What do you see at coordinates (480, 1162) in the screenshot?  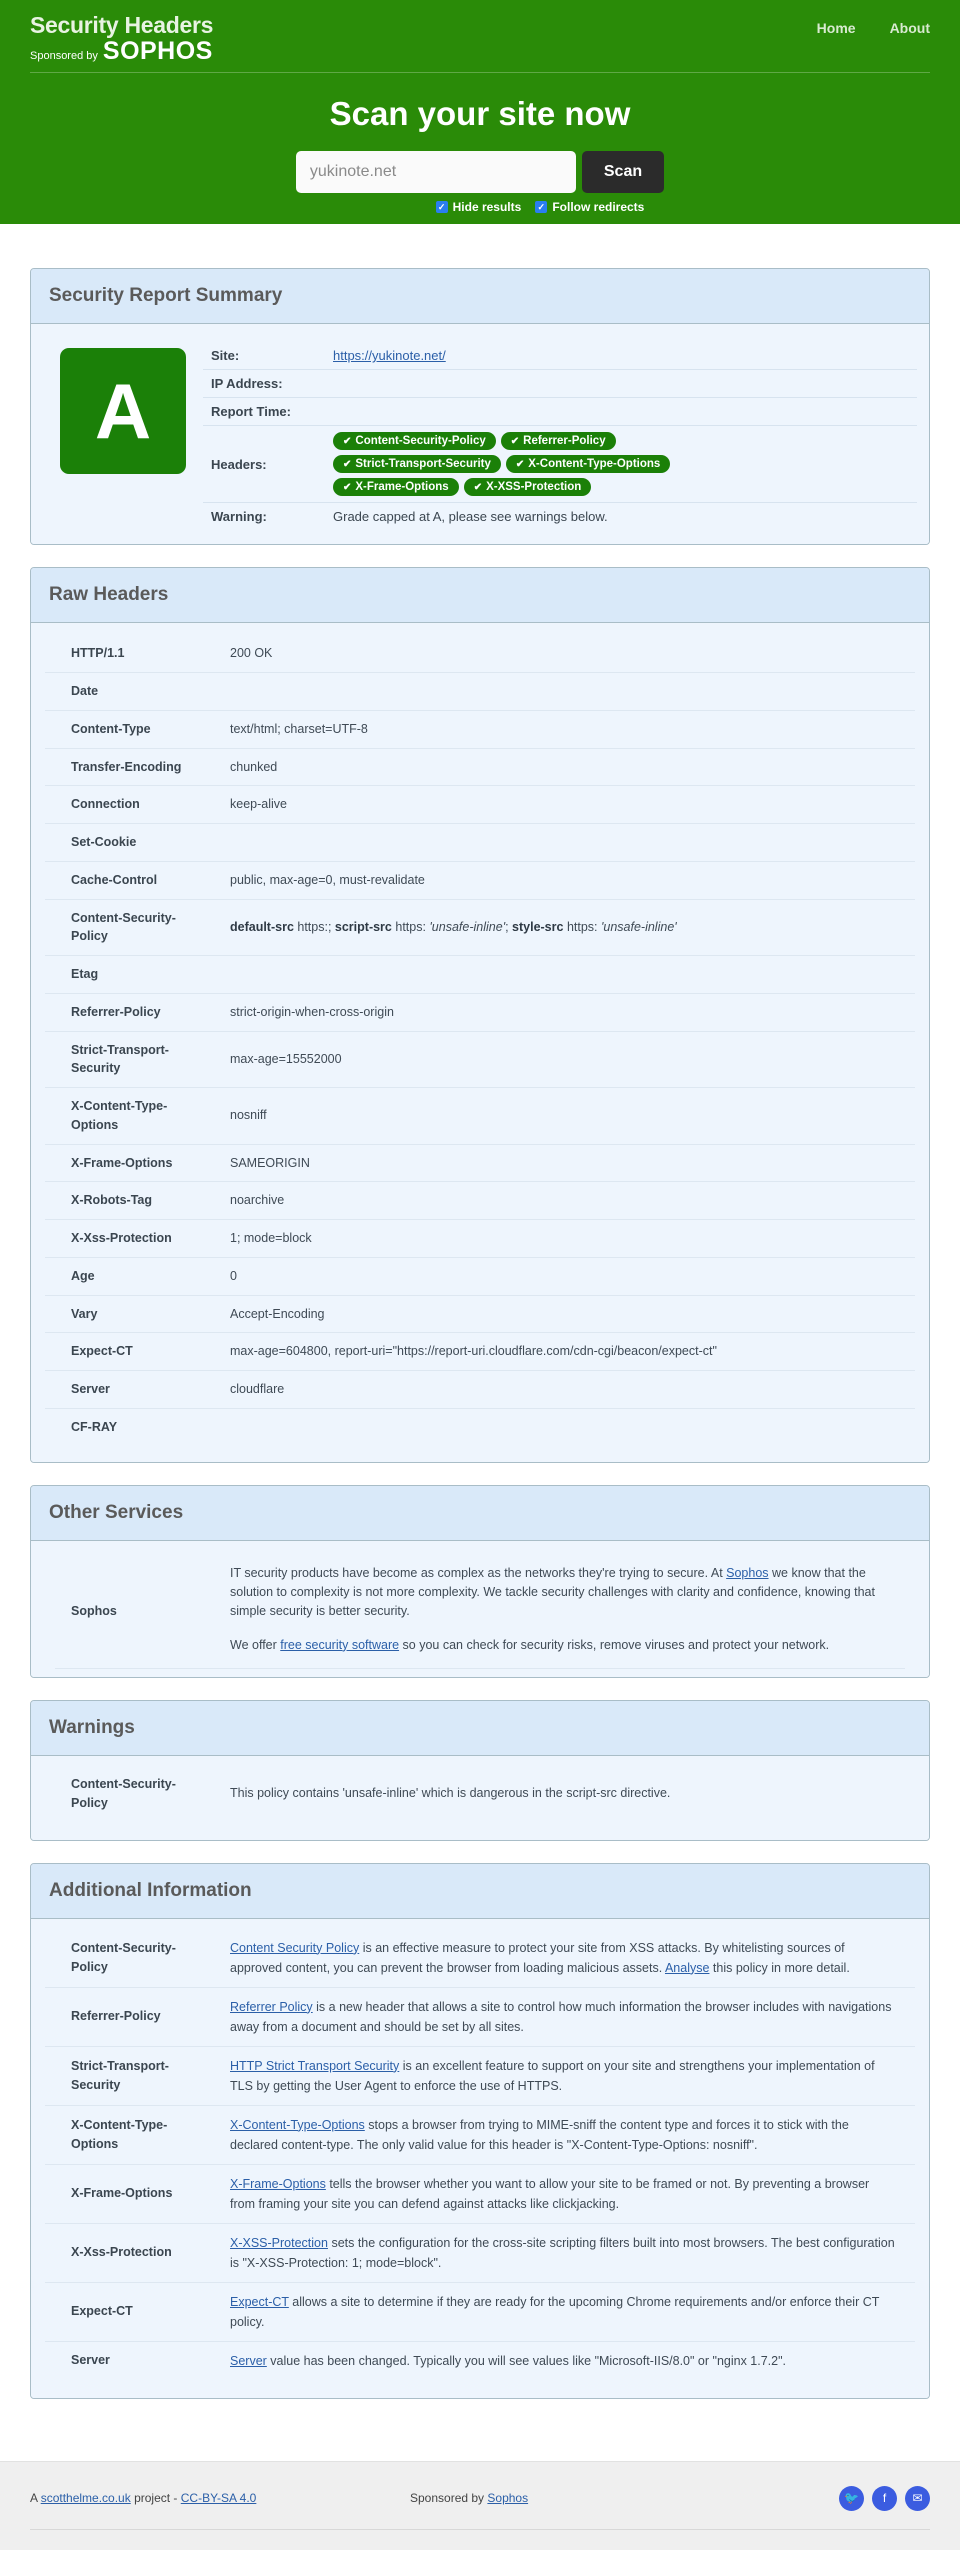 I see `table-row: X-Frame-Options SAMEORIGIN` at bounding box center [480, 1162].